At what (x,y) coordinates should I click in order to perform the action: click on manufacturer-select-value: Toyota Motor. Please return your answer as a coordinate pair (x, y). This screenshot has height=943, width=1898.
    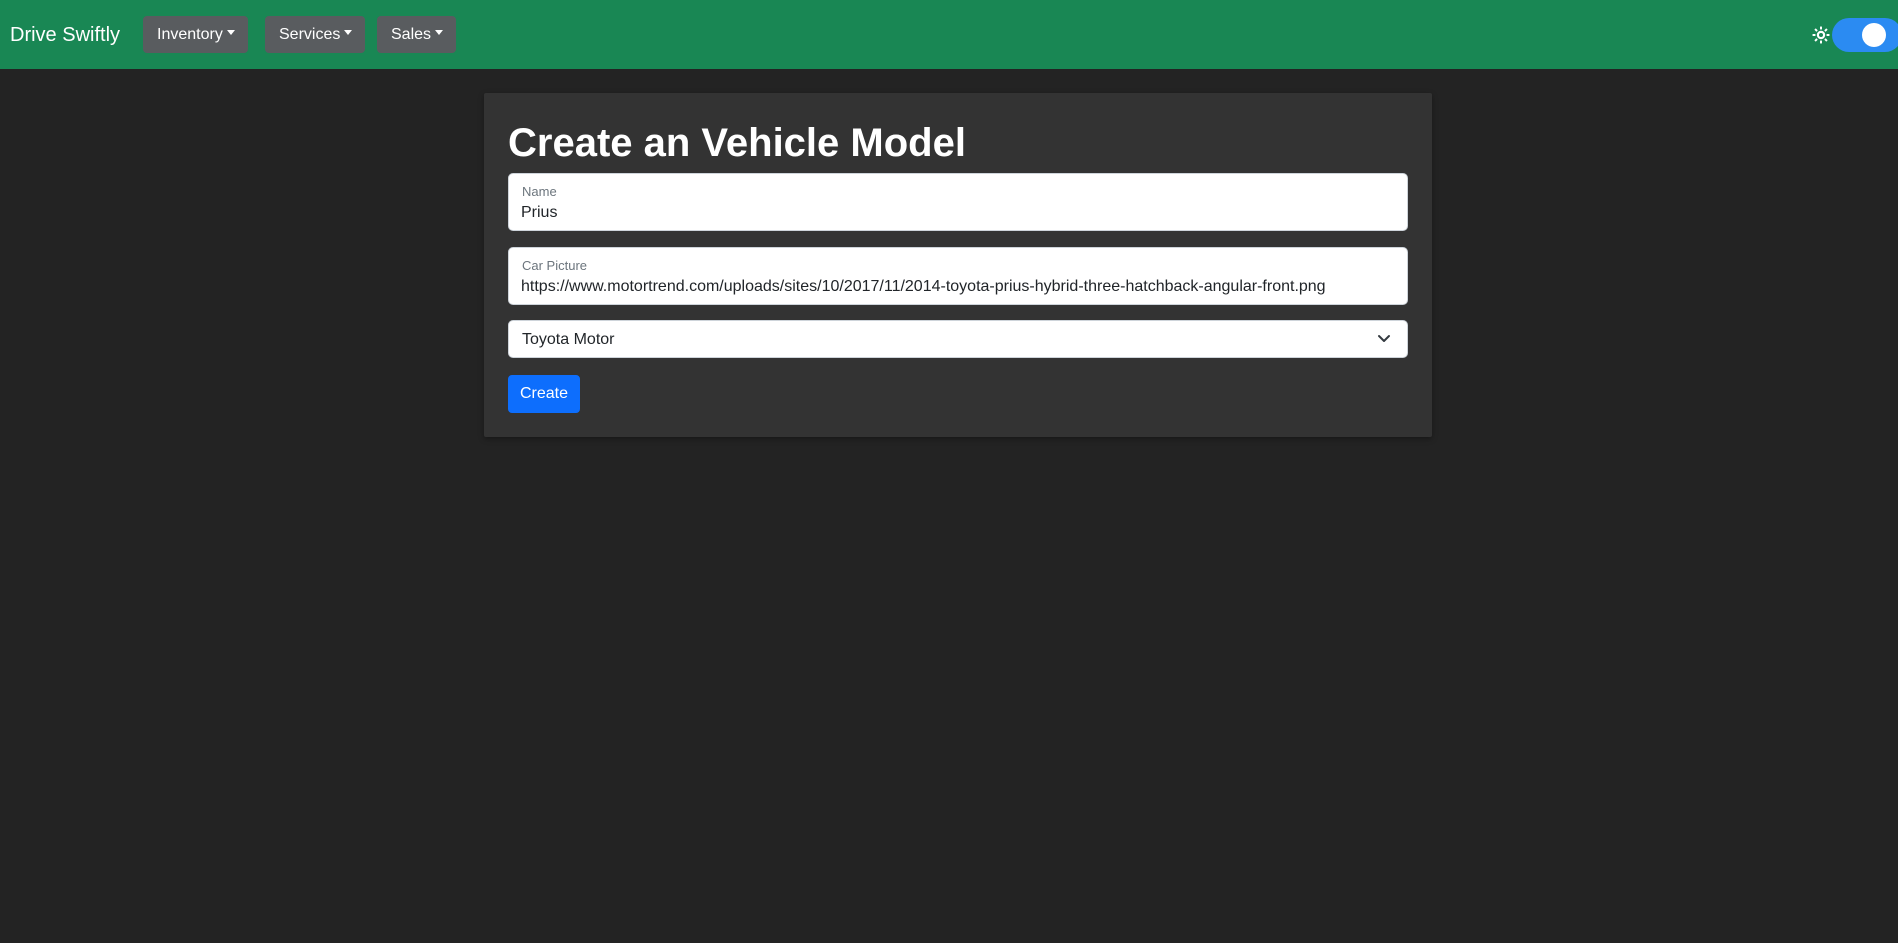
    Looking at the image, I should click on (568, 339).